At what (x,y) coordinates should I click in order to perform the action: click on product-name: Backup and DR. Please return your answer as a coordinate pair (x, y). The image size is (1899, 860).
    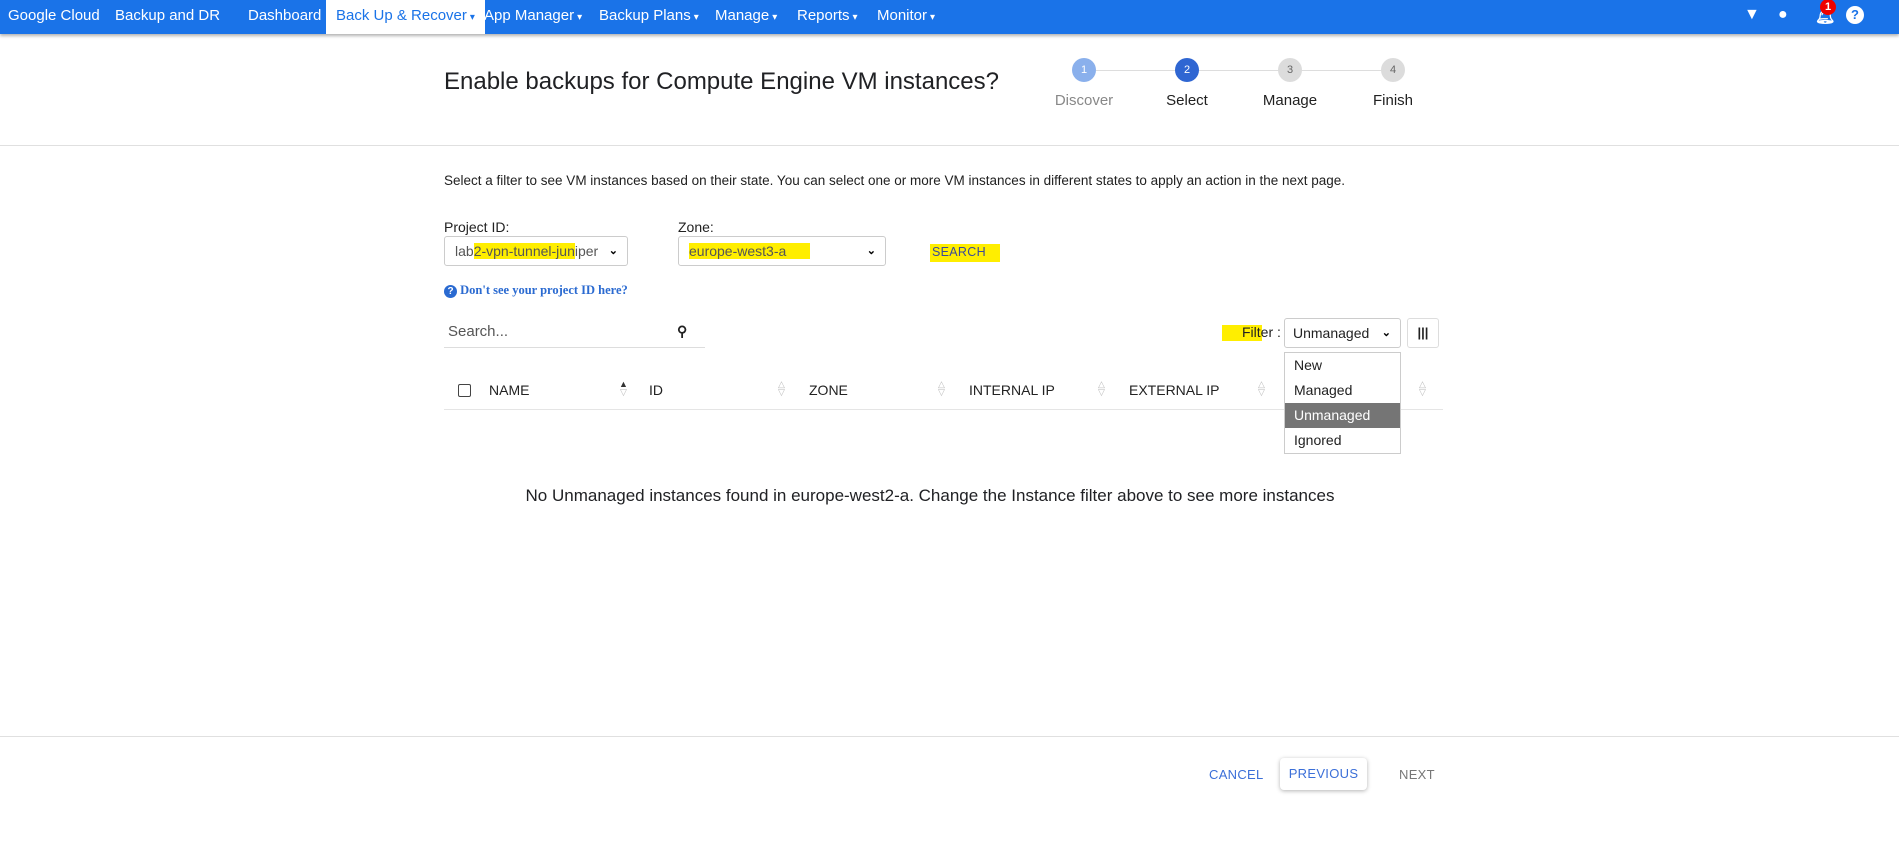
    Looking at the image, I should click on (167, 17).